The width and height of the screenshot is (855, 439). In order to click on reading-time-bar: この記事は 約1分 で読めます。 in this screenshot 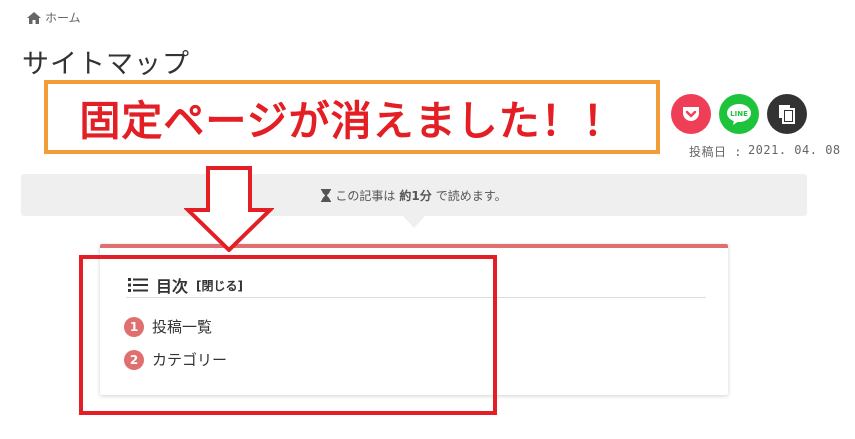, I will do `click(414, 195)`.